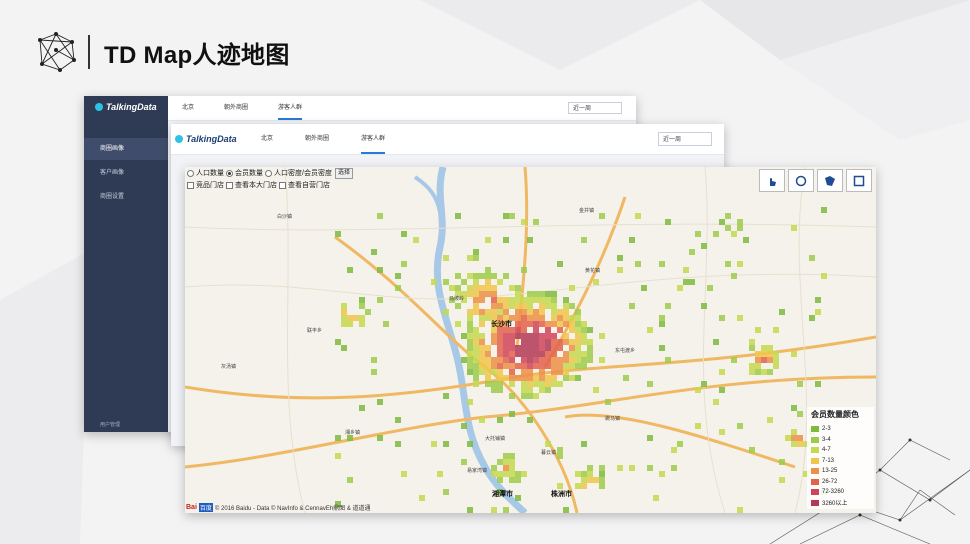 This screenshot has height=544, width=970. I want to click on place-label: 联丰乡, so click(315, 331).